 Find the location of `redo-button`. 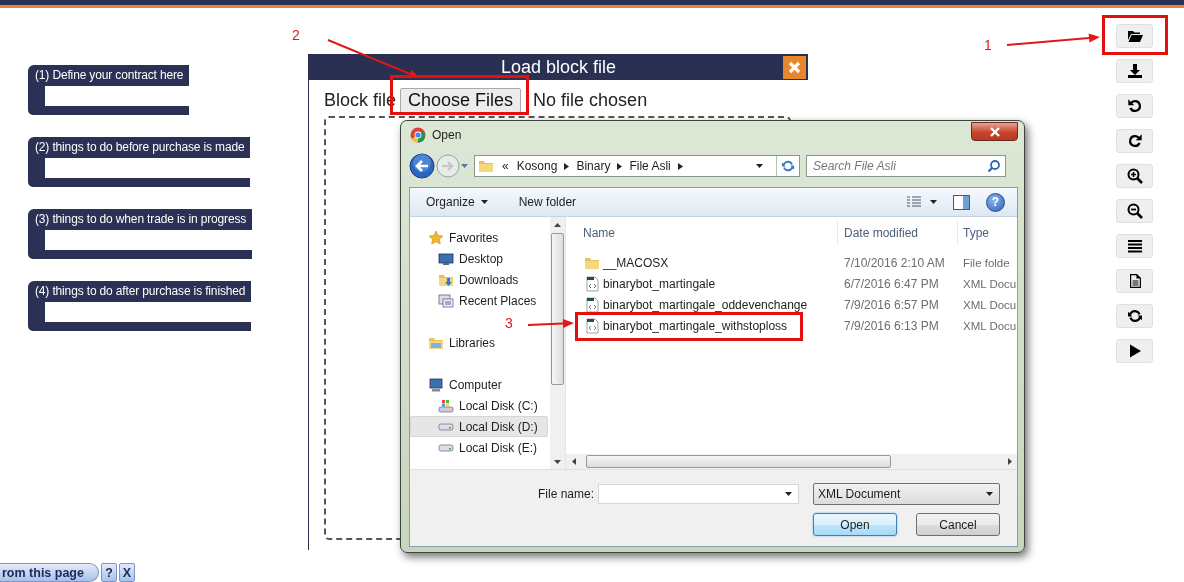

redo-button is located at coordinates (1134, 141).